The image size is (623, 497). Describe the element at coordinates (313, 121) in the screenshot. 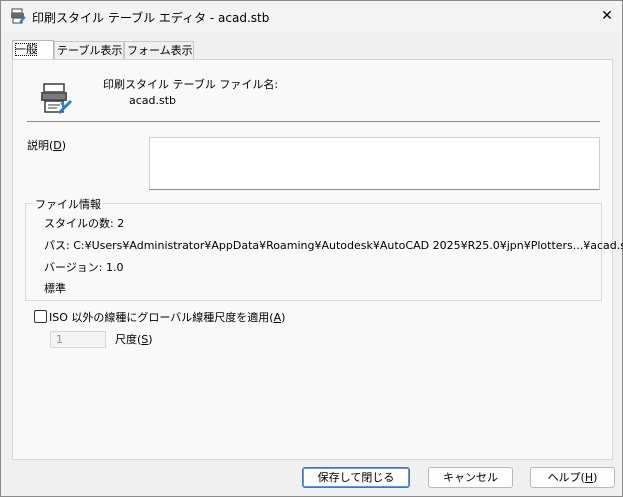

I see `separator` at that location.